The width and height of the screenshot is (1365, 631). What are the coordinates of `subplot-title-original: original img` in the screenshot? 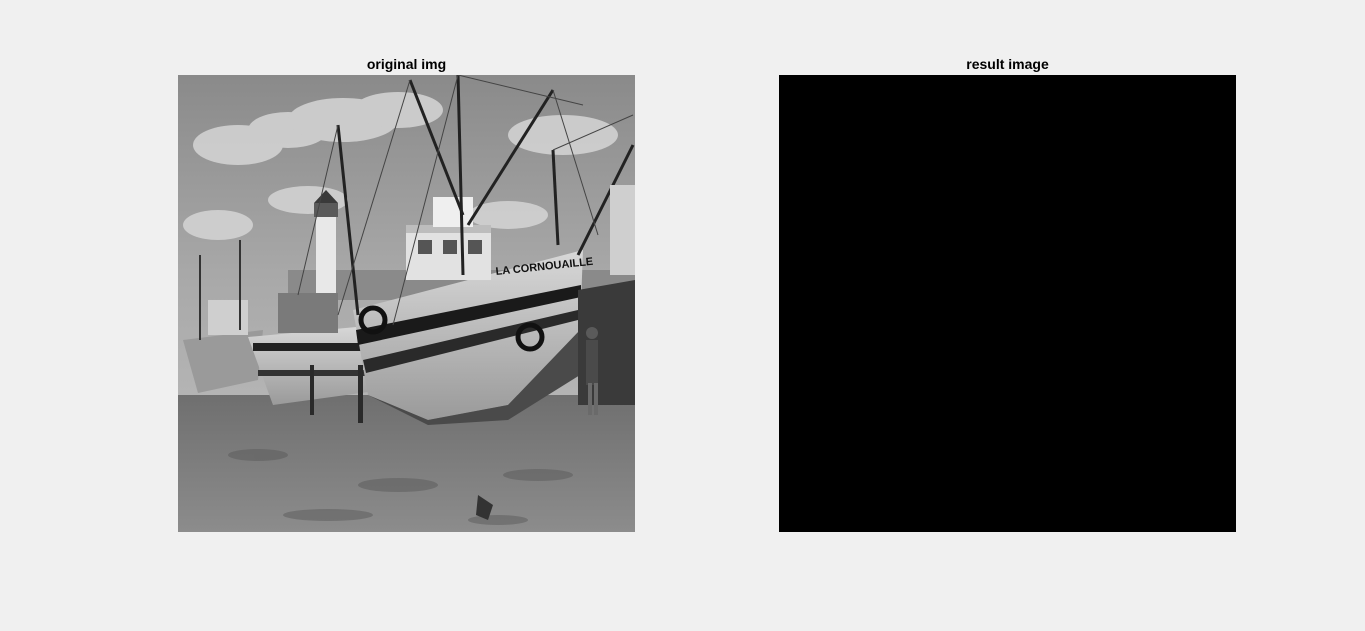 It's located at (406, 64).